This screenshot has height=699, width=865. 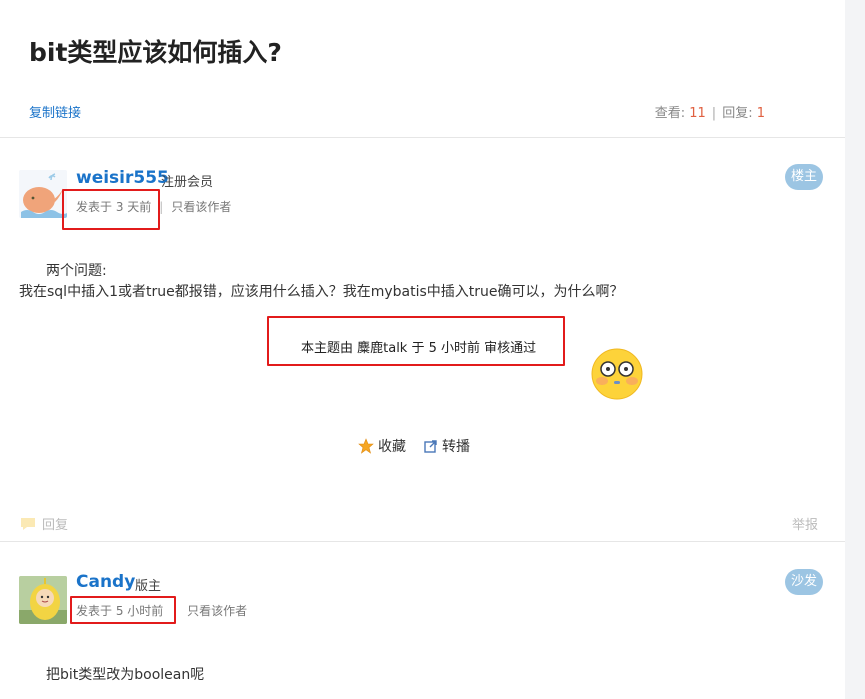 I want to click on favorite-button: 收藏, so click(x=382, y=446).